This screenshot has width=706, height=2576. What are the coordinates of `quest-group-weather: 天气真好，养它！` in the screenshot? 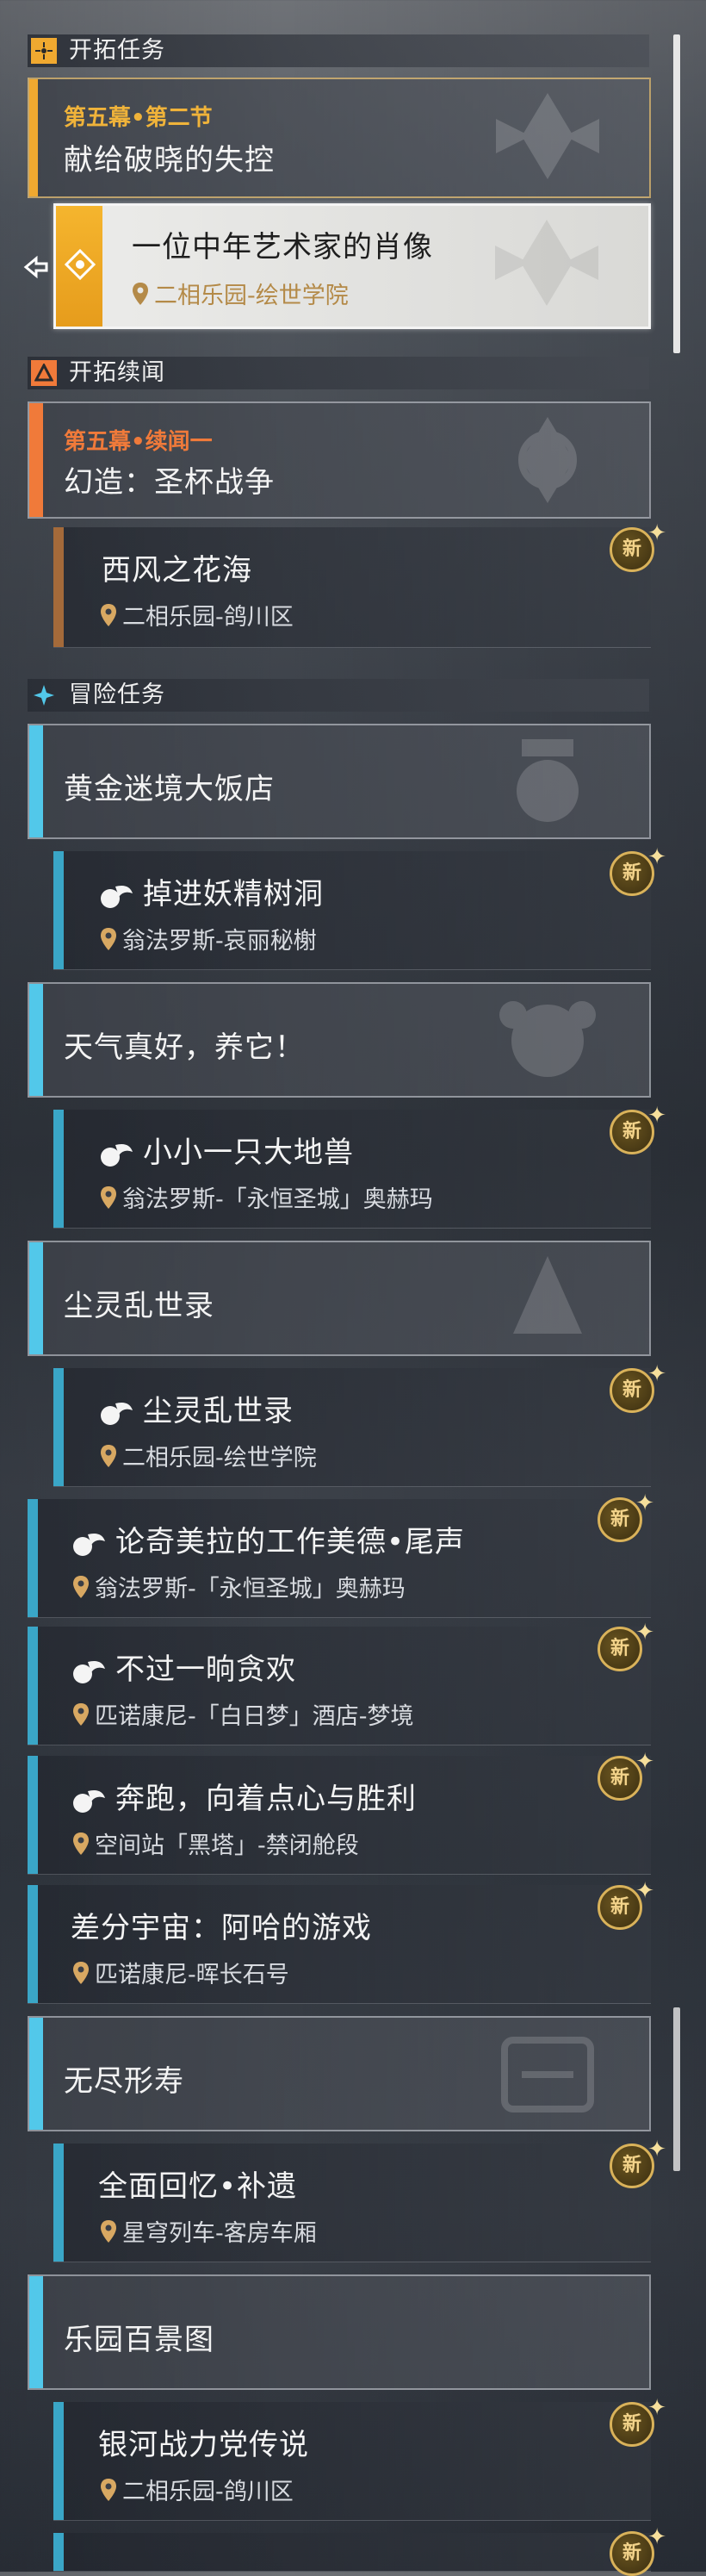 It's located at (339, 1040).